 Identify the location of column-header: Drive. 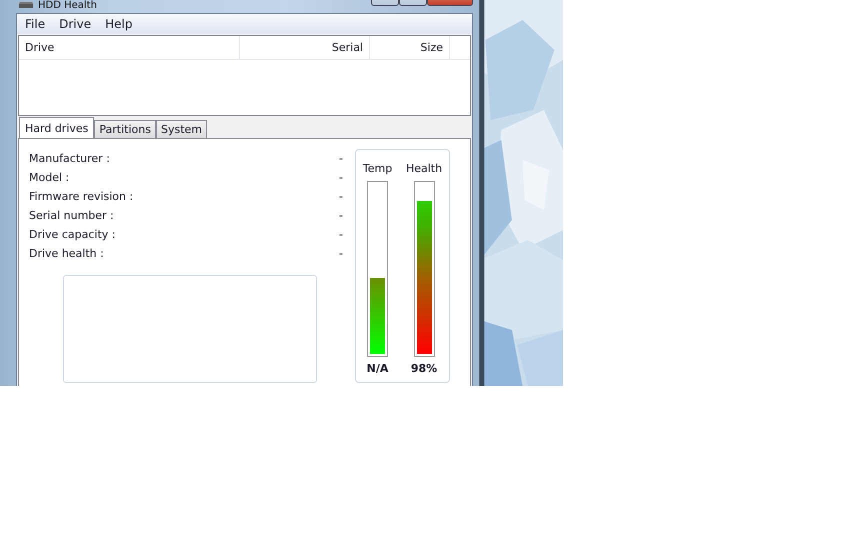
(129, 47).